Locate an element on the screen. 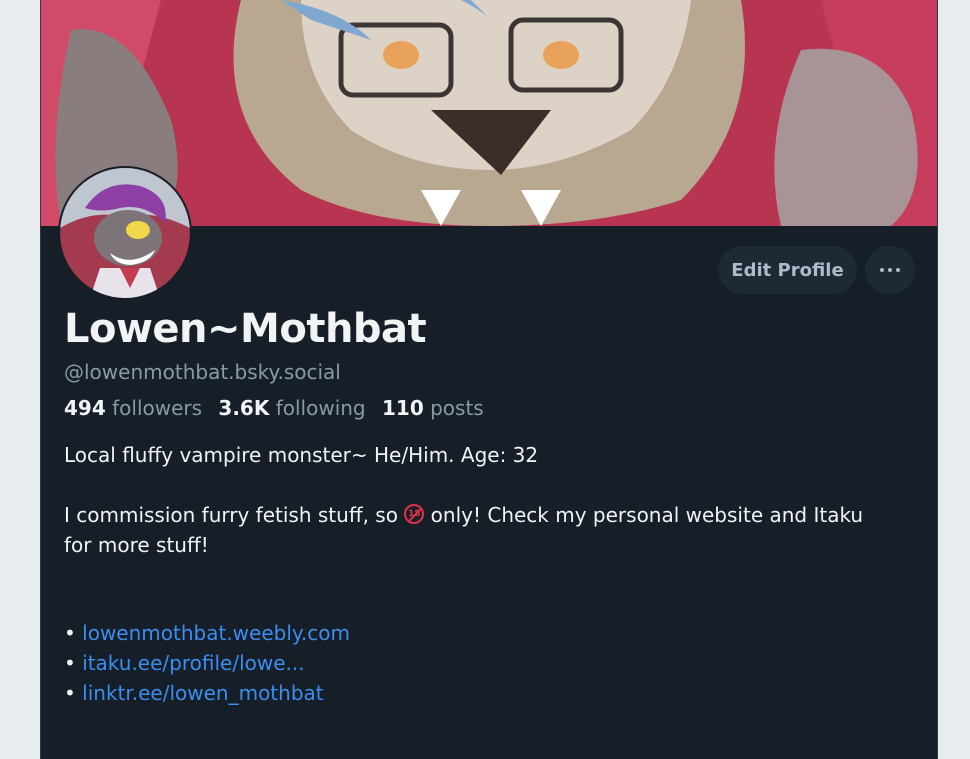 Image resolution: width=970 pixels, height=759 pixels. posts-stat: 110 posts is located at coordinates (433, 408).